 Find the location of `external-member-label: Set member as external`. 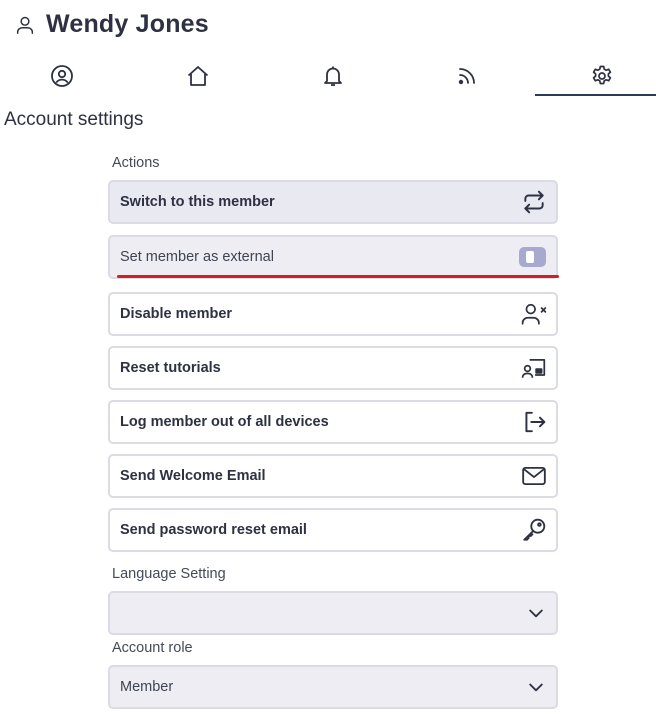

external-member-label: Set member as external is located at coordinates (197, 257).